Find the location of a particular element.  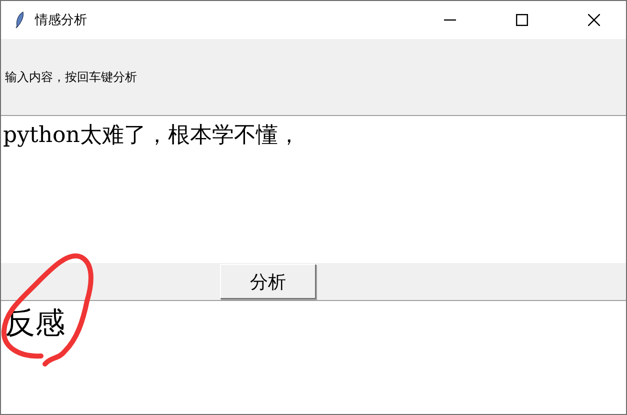

maximize-icon is located at coordinates (522, 20).